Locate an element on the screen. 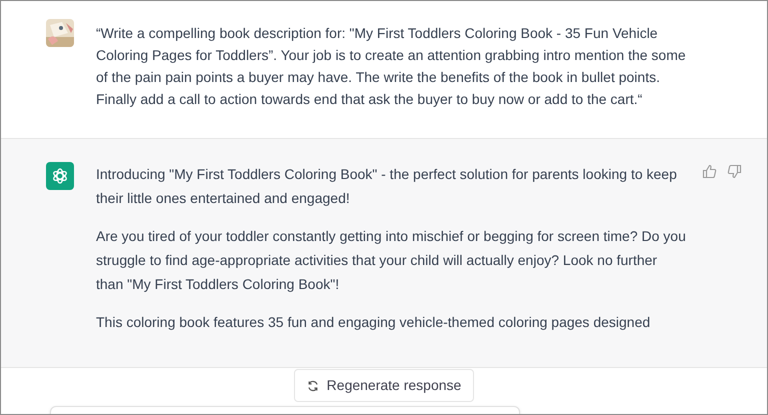  assistant-avatar-icon is located at coordinates (60, 176).